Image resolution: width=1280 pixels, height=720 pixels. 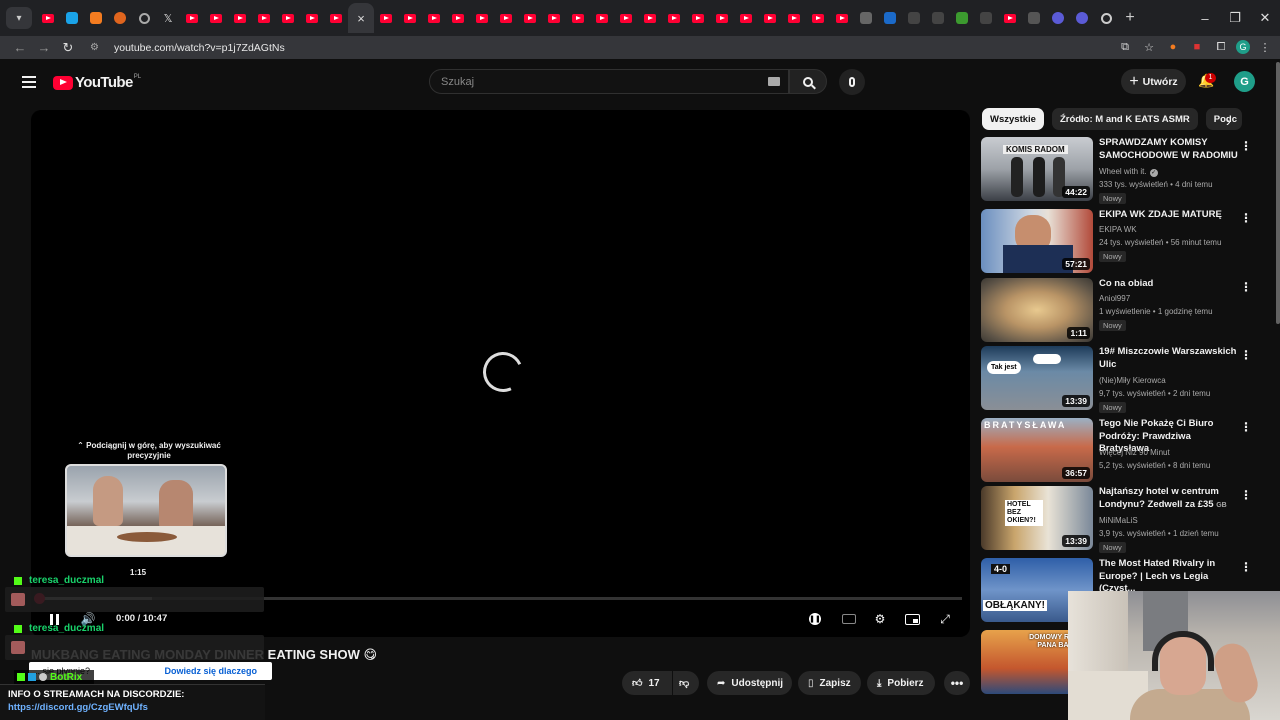 What do you see at coordinates (68, 48) in the screenshot?
I see `reload-icon: ↻` at bounding box center [68, 48].